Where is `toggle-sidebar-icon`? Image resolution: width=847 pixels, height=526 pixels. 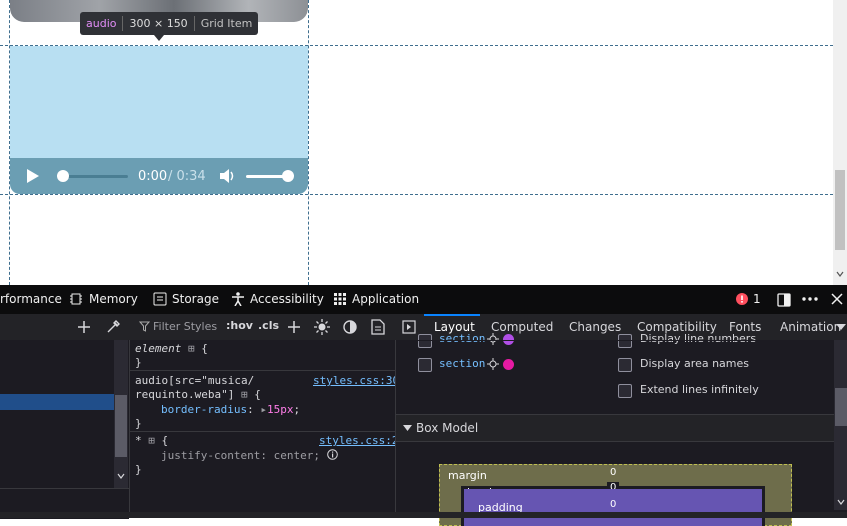 toggle-sidebar-icon is located at coordinates (409, 327).